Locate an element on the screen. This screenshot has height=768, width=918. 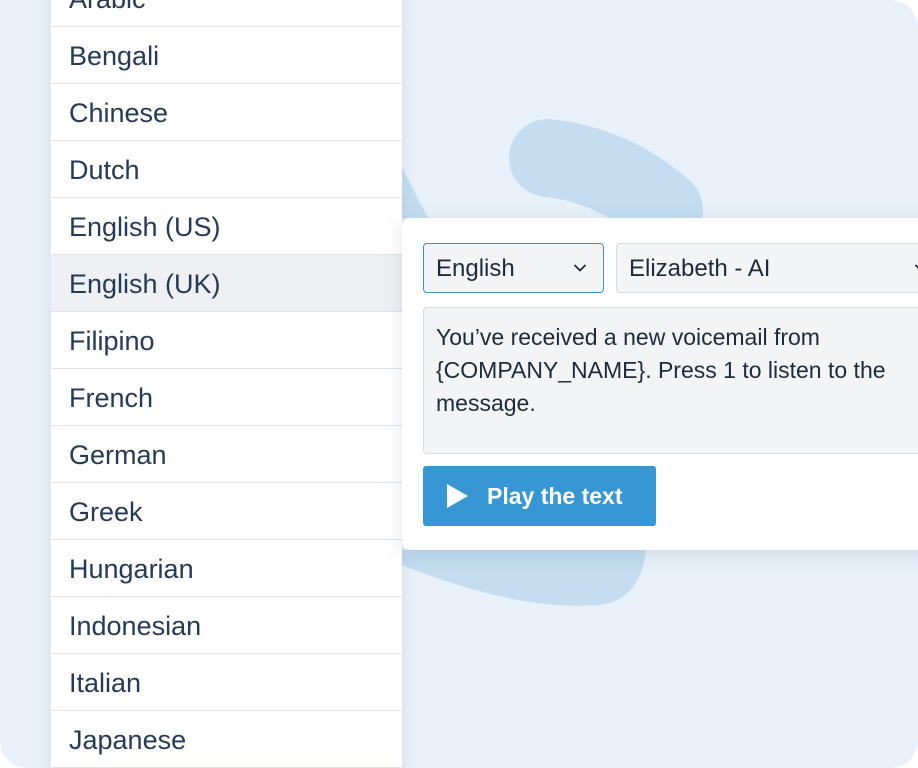
language-item-label: English (UK) is located at coordinates (145, 284).